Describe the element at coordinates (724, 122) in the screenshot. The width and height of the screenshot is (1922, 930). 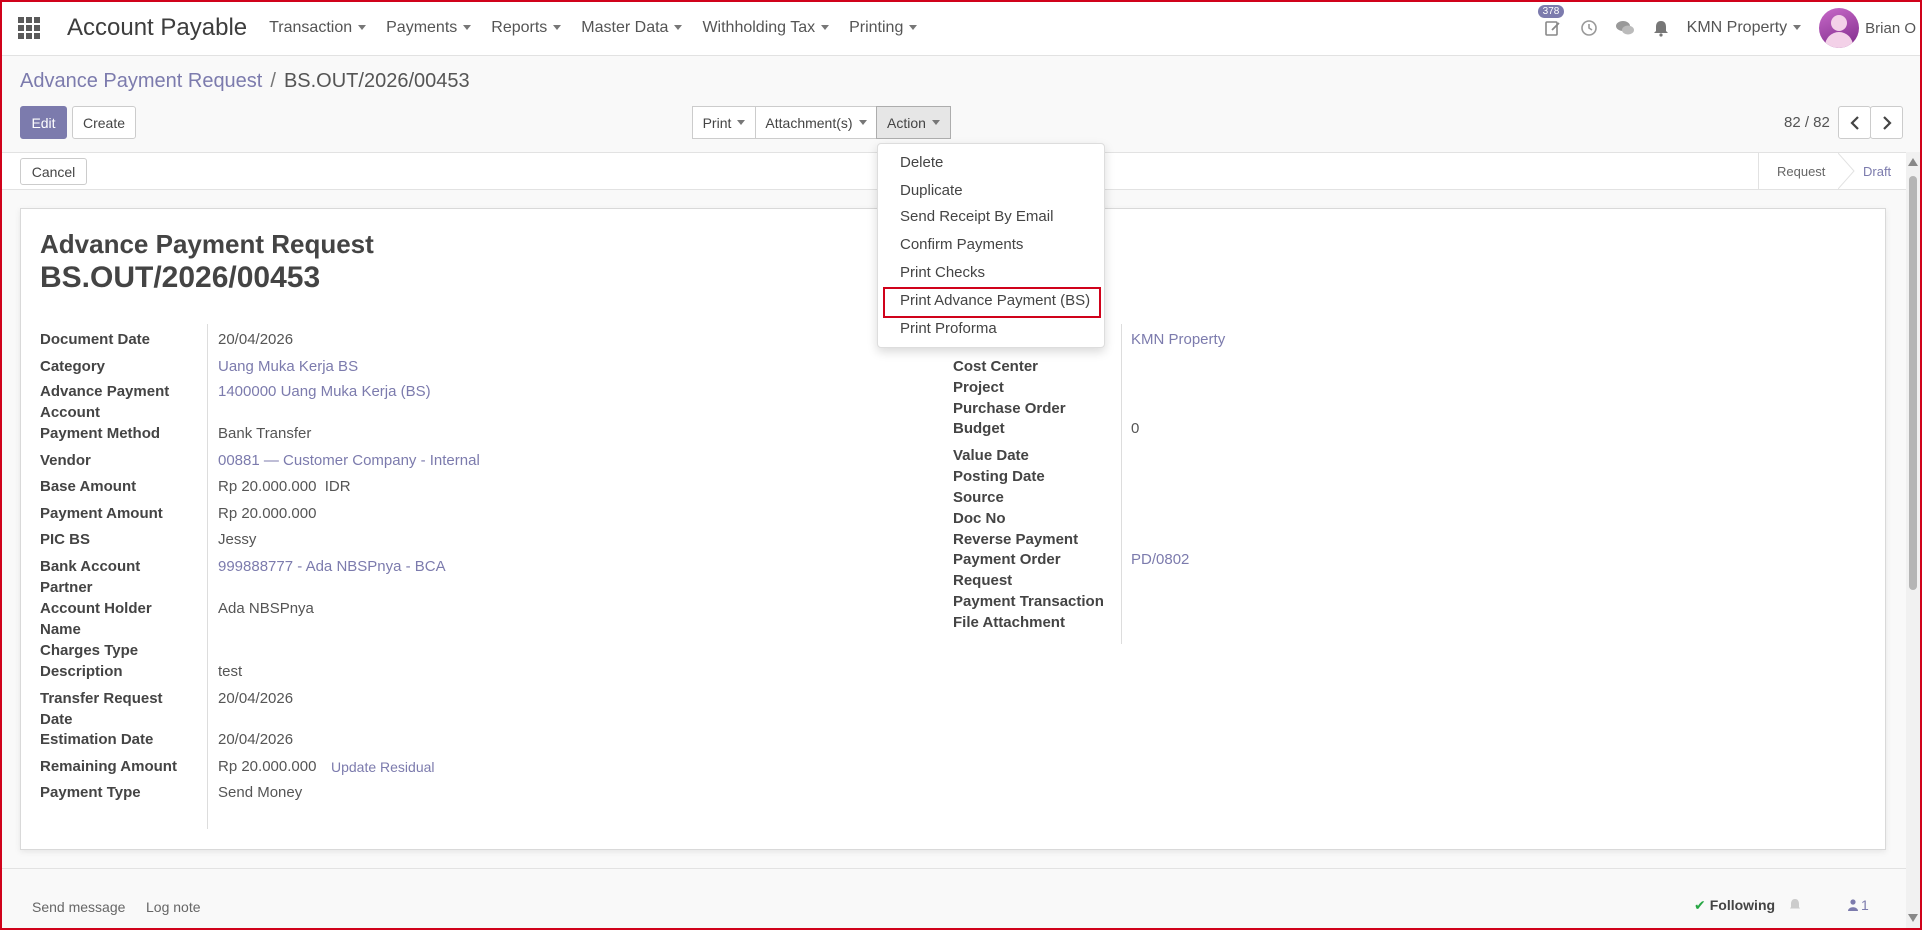
I see `print-button: Print` at that location.